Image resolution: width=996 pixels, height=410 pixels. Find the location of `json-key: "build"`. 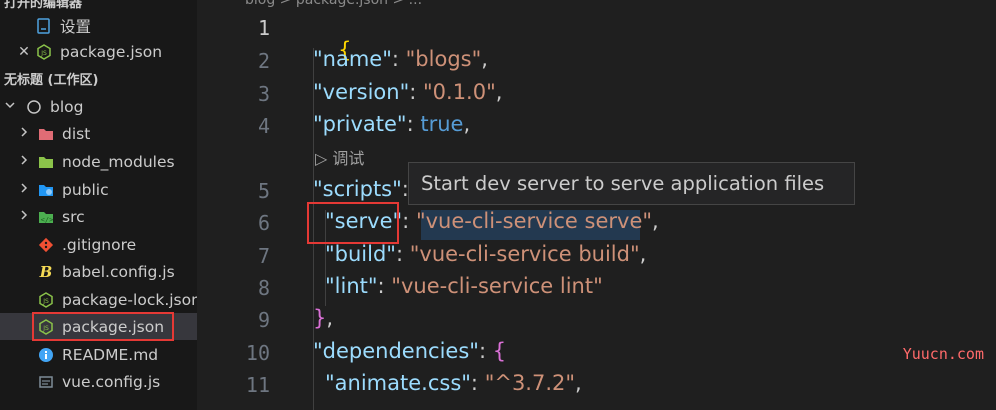

json-key: "build" is located at coordinates (360, 254).